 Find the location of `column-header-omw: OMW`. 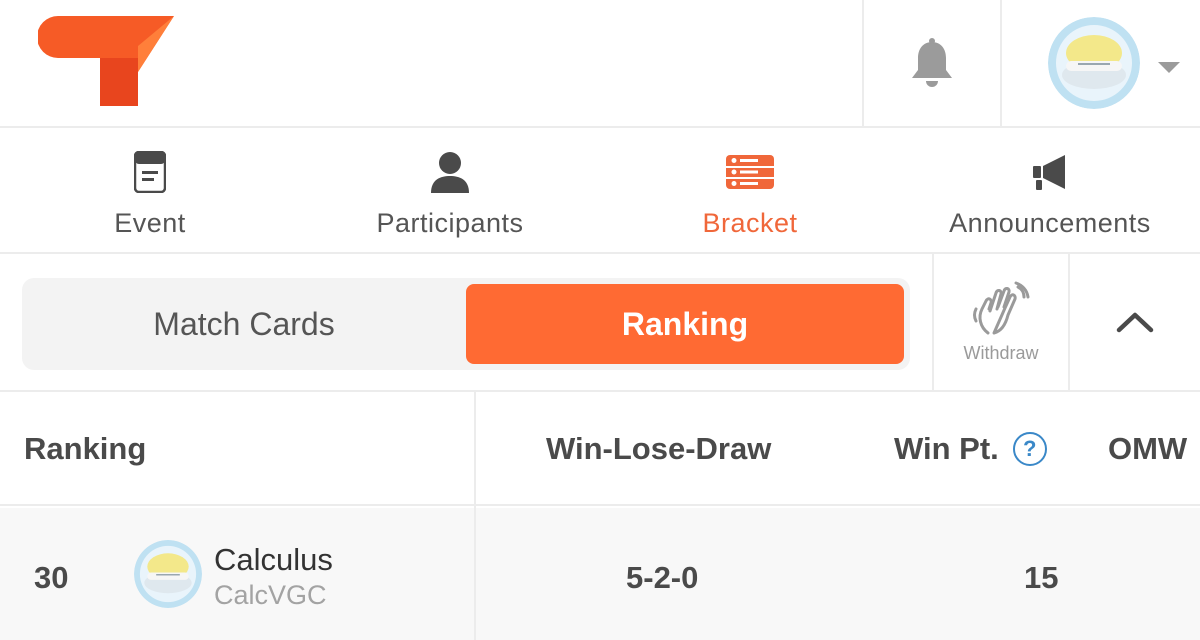

column-header-omw: OMW is located at coordinates (1147, 449).